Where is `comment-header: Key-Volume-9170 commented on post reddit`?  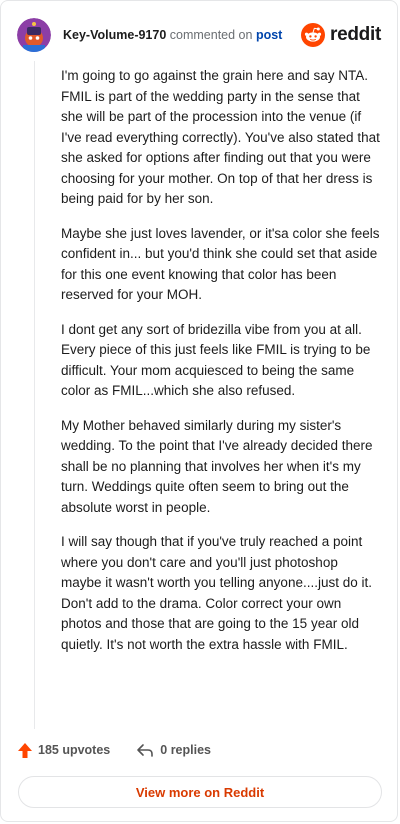 comment-header: Key-Volume-9170 commented on post reddit is located at coordinates (199, 35).